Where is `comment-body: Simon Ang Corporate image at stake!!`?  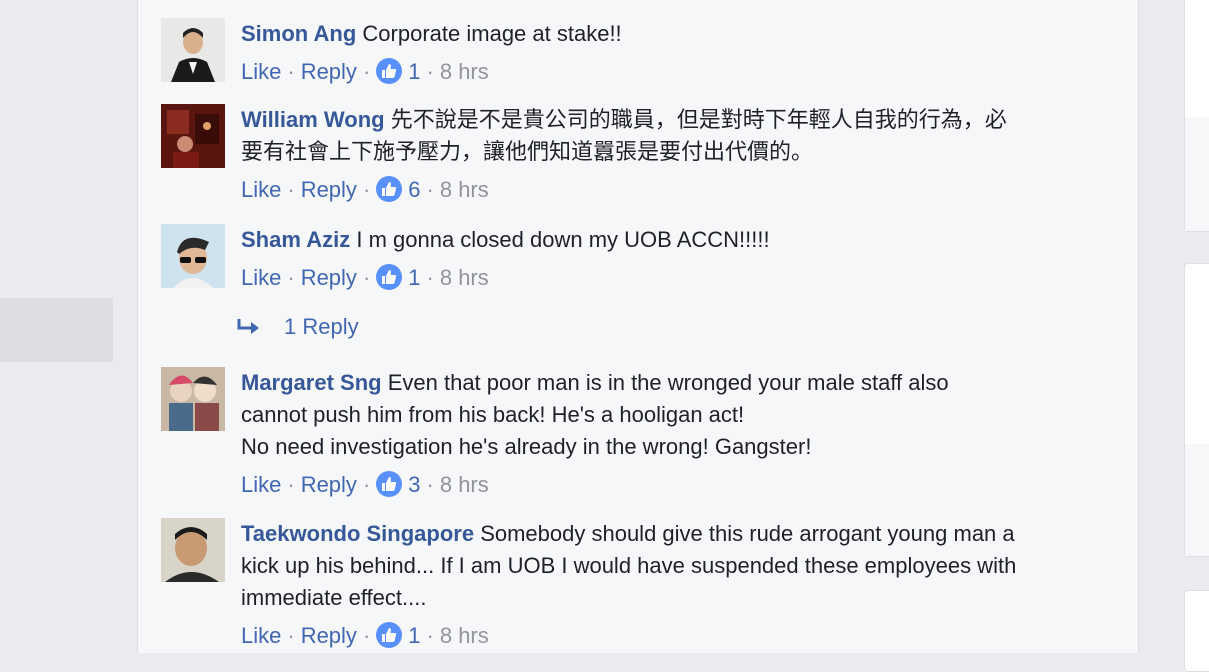
comment-body: Simon Ang Corporate image at stake!! is located at coordinates (681, 34).